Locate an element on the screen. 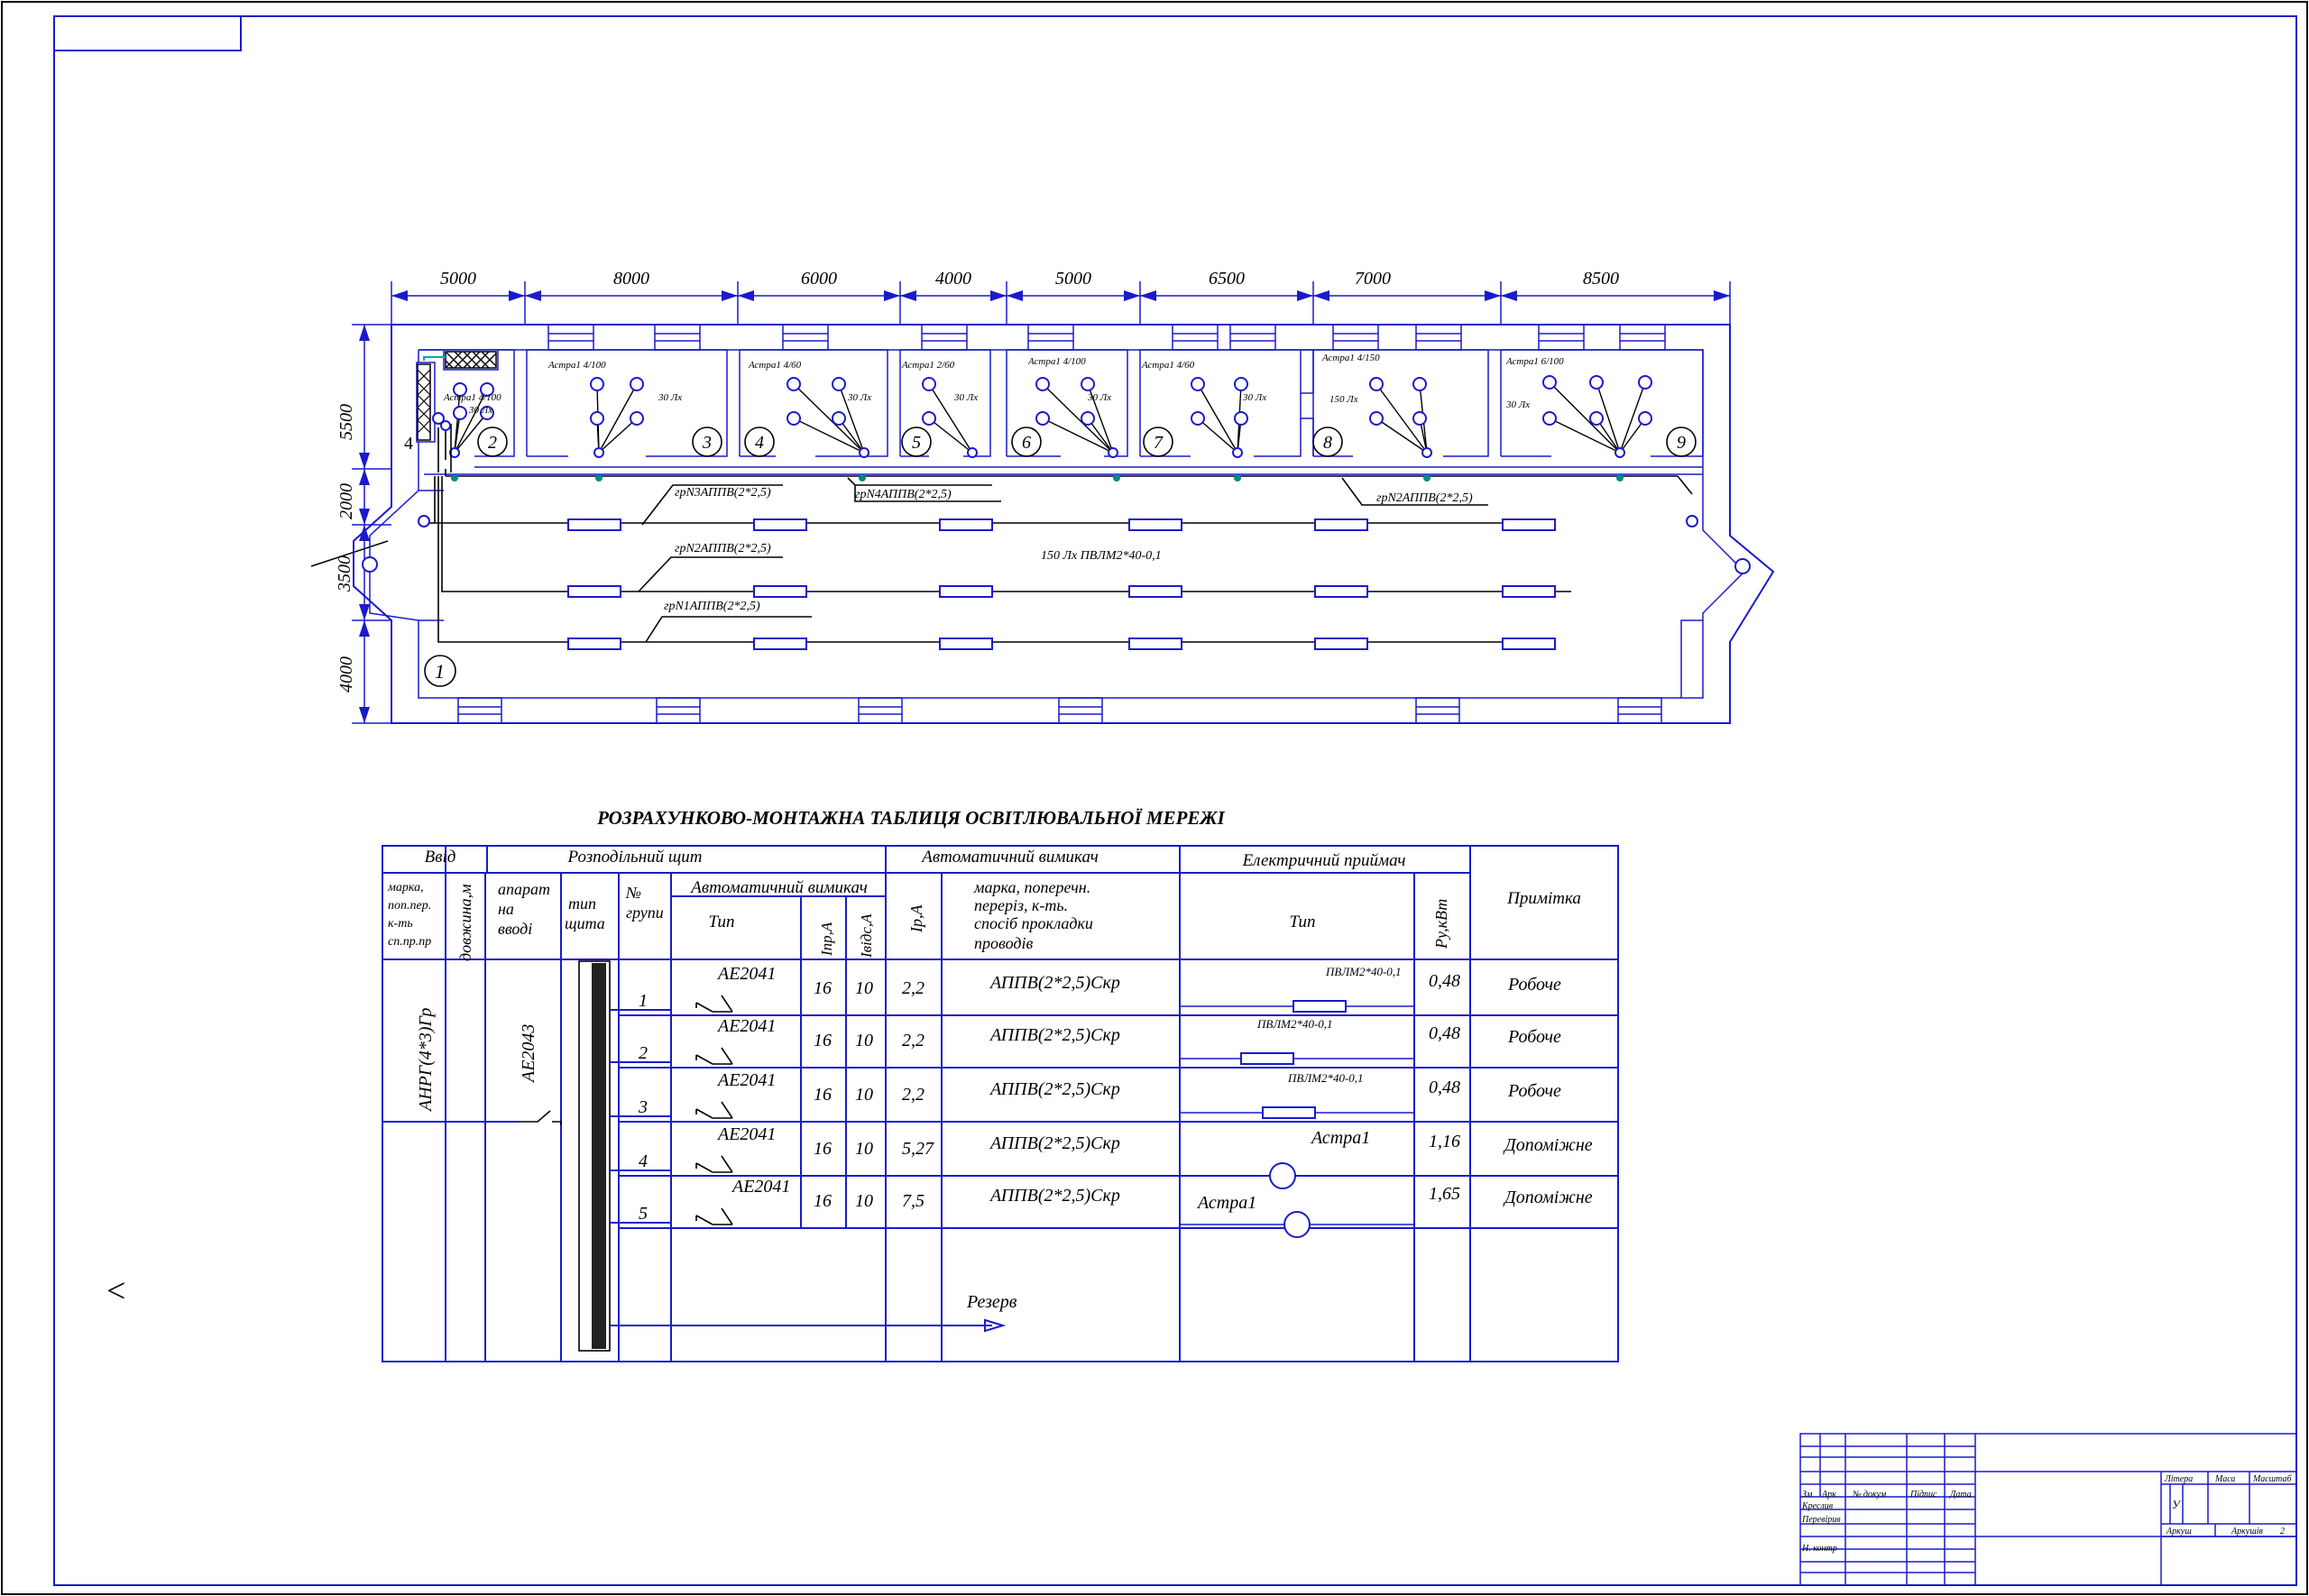  room-lamps is located at coordinates (1050, 416).